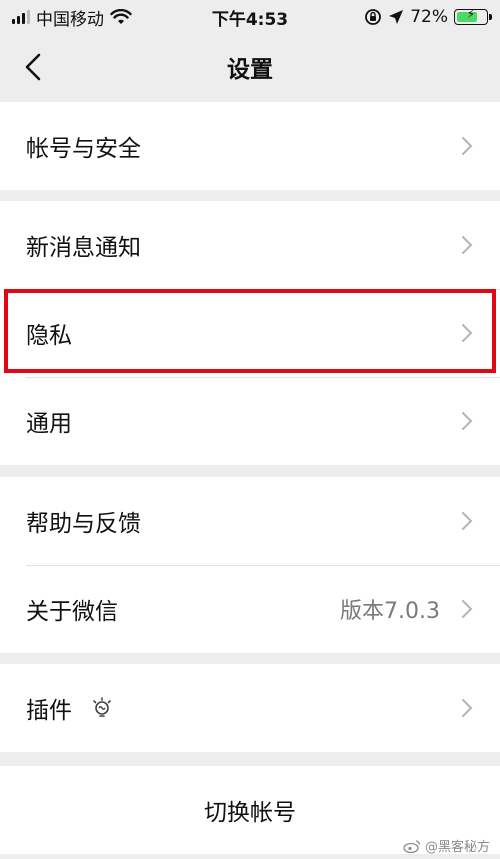 Image resolution: width=500 pixels, height=859 pixels. I want to click on location-icon, so click(396, 17).